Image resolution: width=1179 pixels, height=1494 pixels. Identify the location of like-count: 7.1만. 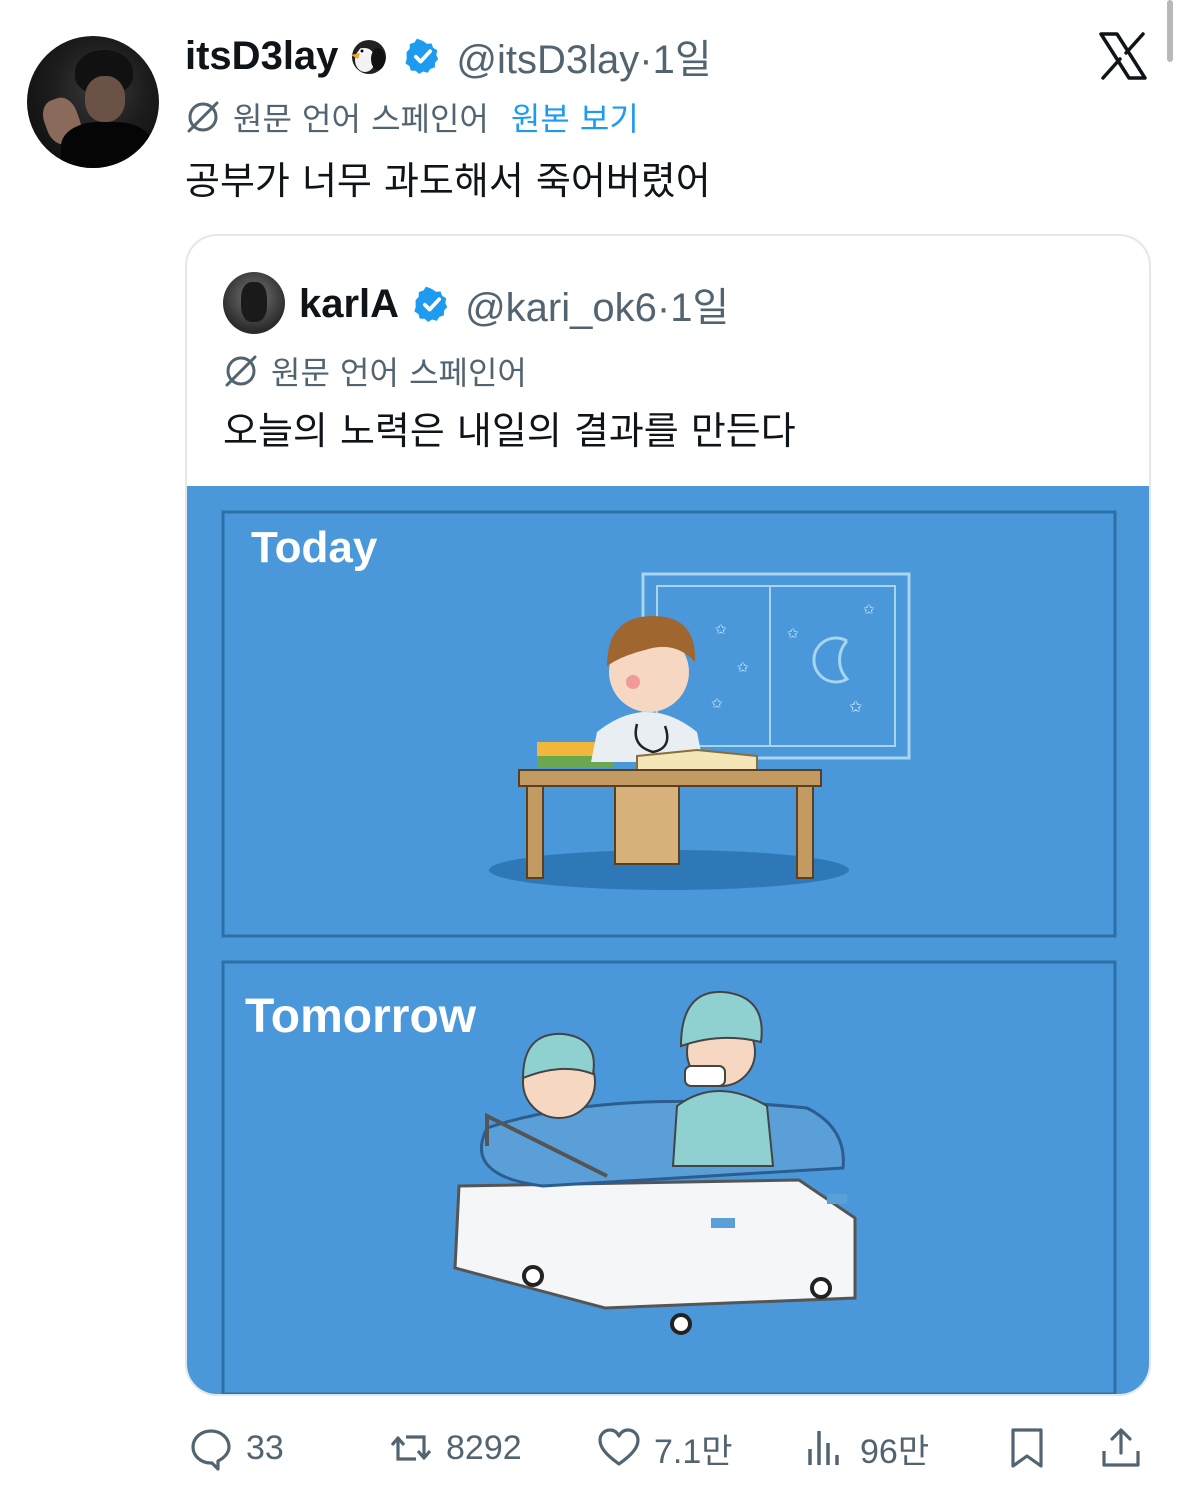
(693, 1451).